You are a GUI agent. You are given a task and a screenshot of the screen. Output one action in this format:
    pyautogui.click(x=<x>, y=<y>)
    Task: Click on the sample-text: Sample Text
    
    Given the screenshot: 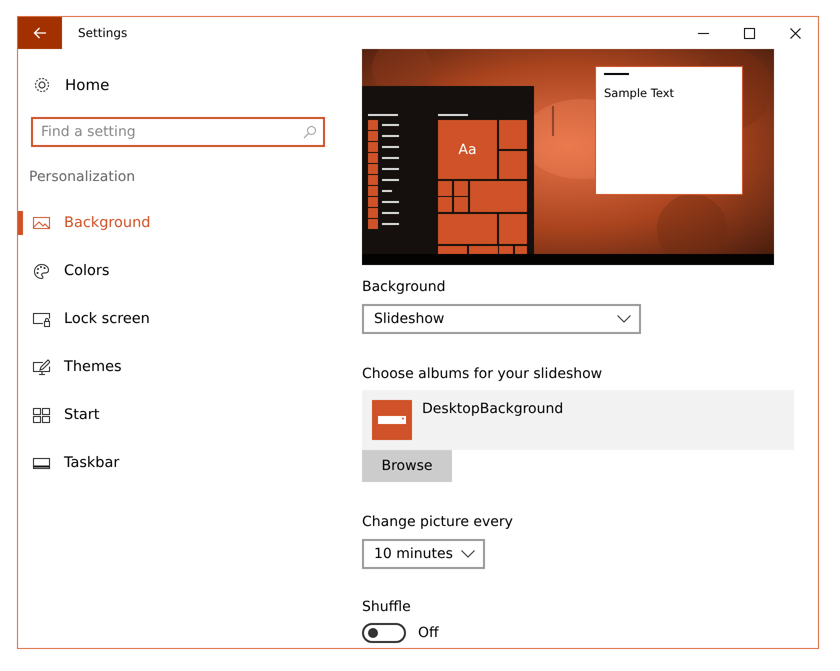 What is the action you would take?
    pyautogui.click(x=639, y=93)
    